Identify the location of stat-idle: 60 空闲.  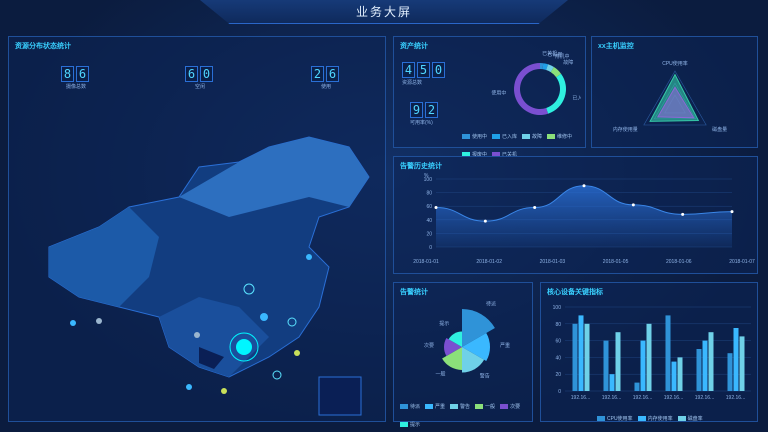
(200, 77).